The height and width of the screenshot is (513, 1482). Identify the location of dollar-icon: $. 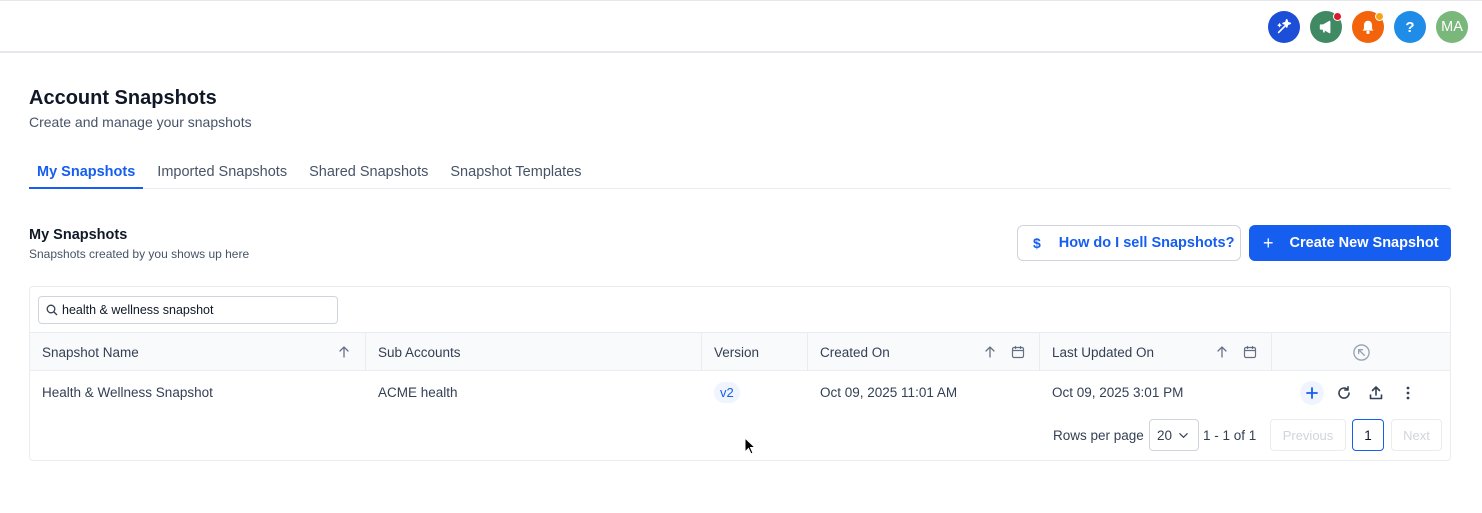
(1037, 243).